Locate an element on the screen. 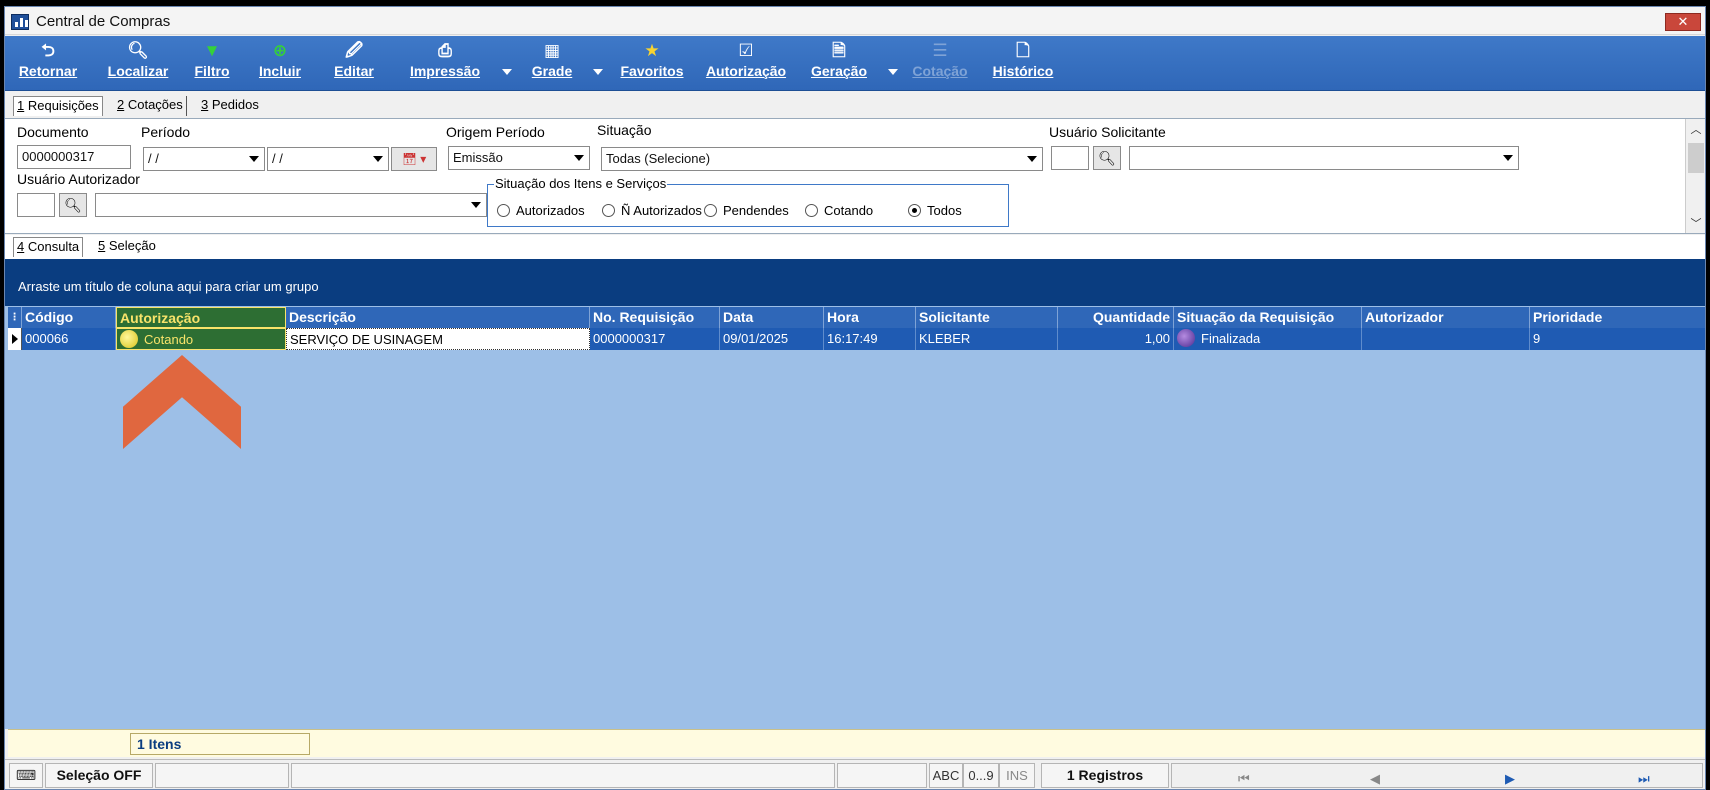 This screenshot has width=1710, height=790. generate-document-icon: 🗎 is located at coordinates (839, 50).